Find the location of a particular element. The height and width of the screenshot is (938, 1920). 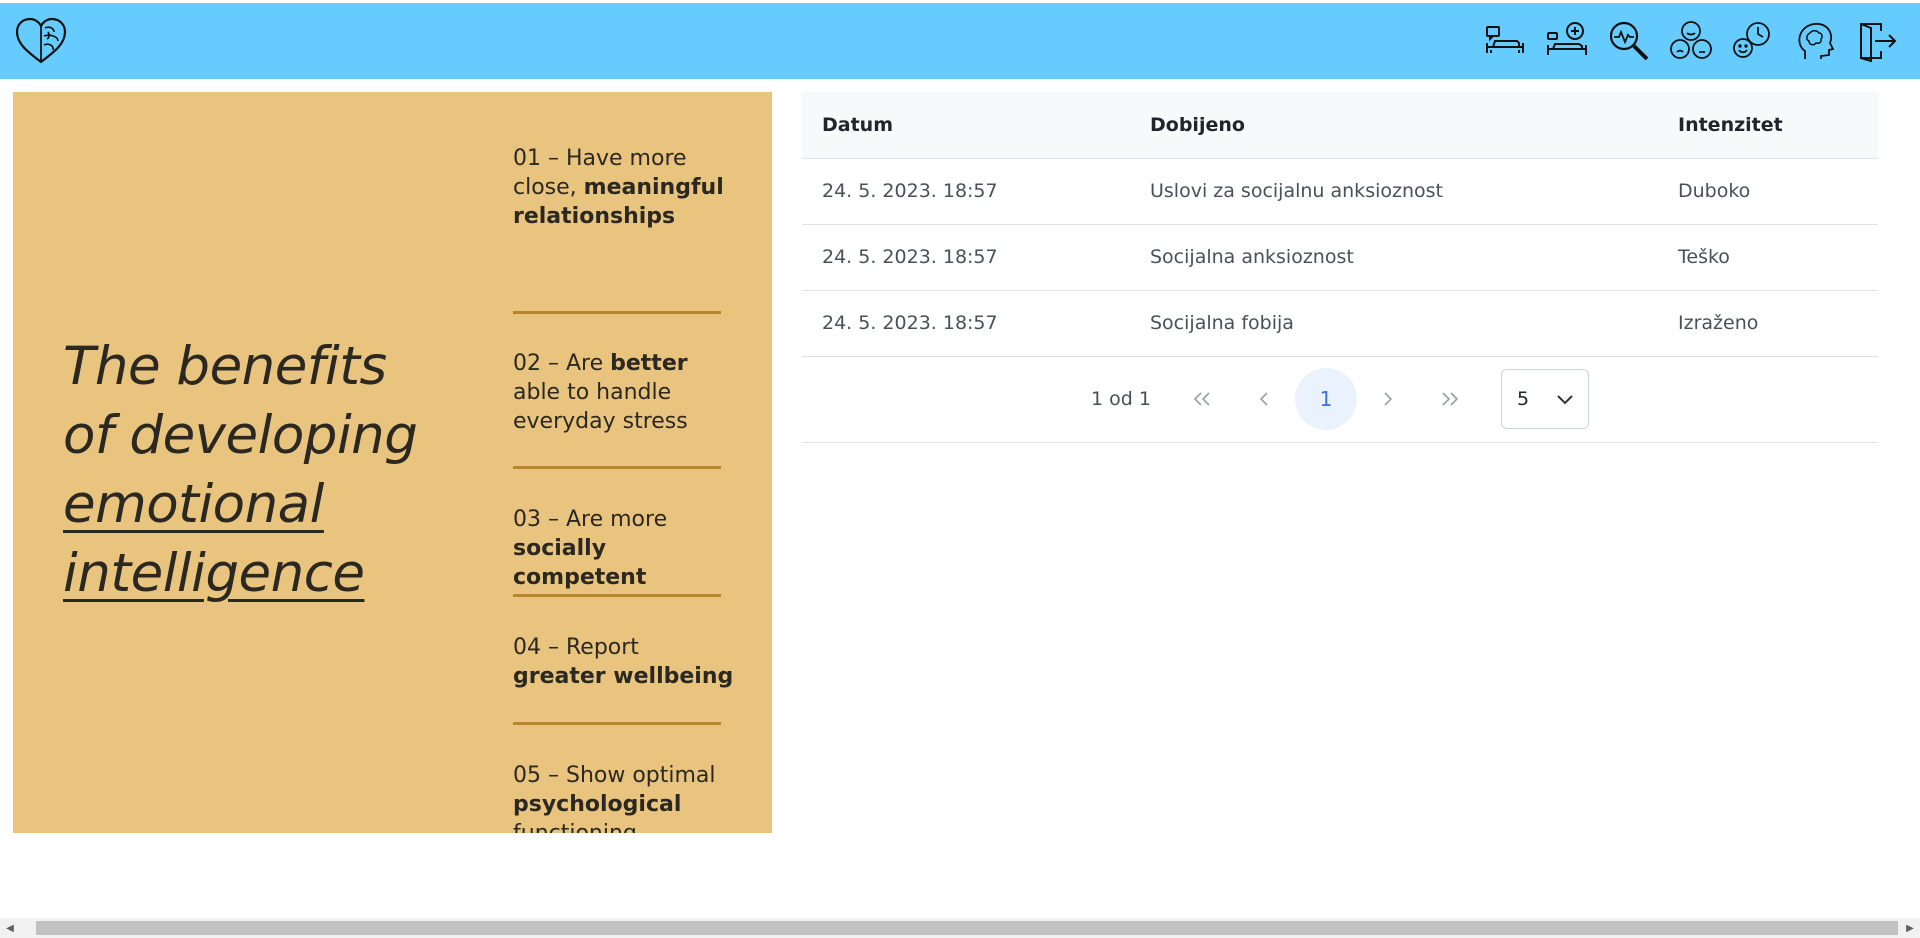

cell-intenzitet: Duboko is located at coordinates (1768, 191).